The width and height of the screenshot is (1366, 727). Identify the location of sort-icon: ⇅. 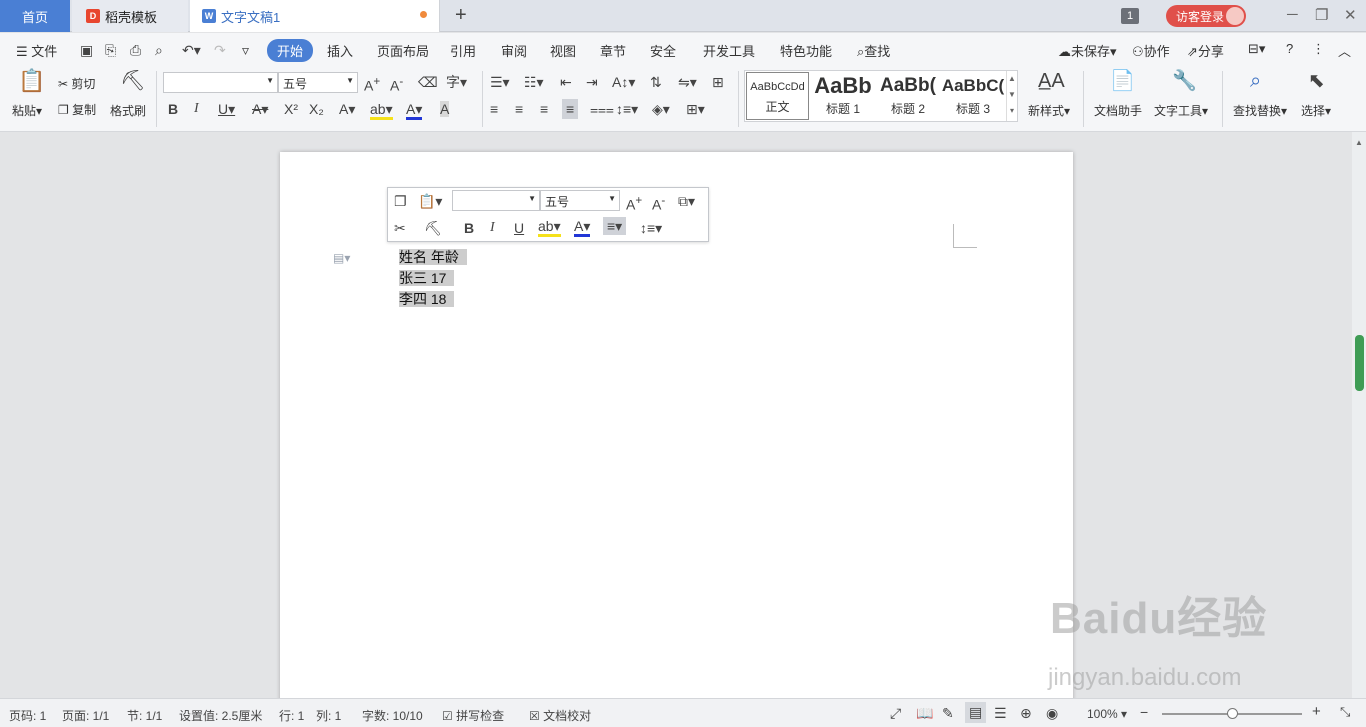
(656, 82).